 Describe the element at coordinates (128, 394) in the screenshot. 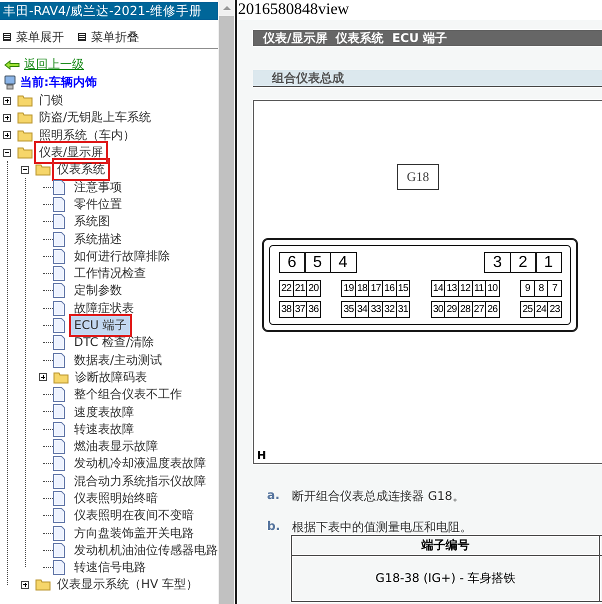

I see `tree-item: 整个组合仪表不工作` at that location.